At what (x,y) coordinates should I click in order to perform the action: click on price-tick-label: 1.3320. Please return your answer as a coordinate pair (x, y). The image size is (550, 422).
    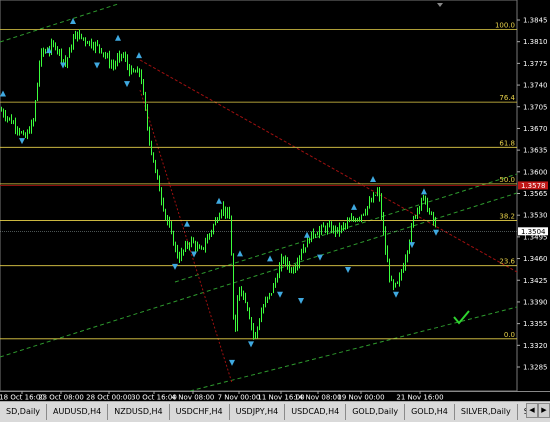
    Looking at the image, I should click on (535, 346).